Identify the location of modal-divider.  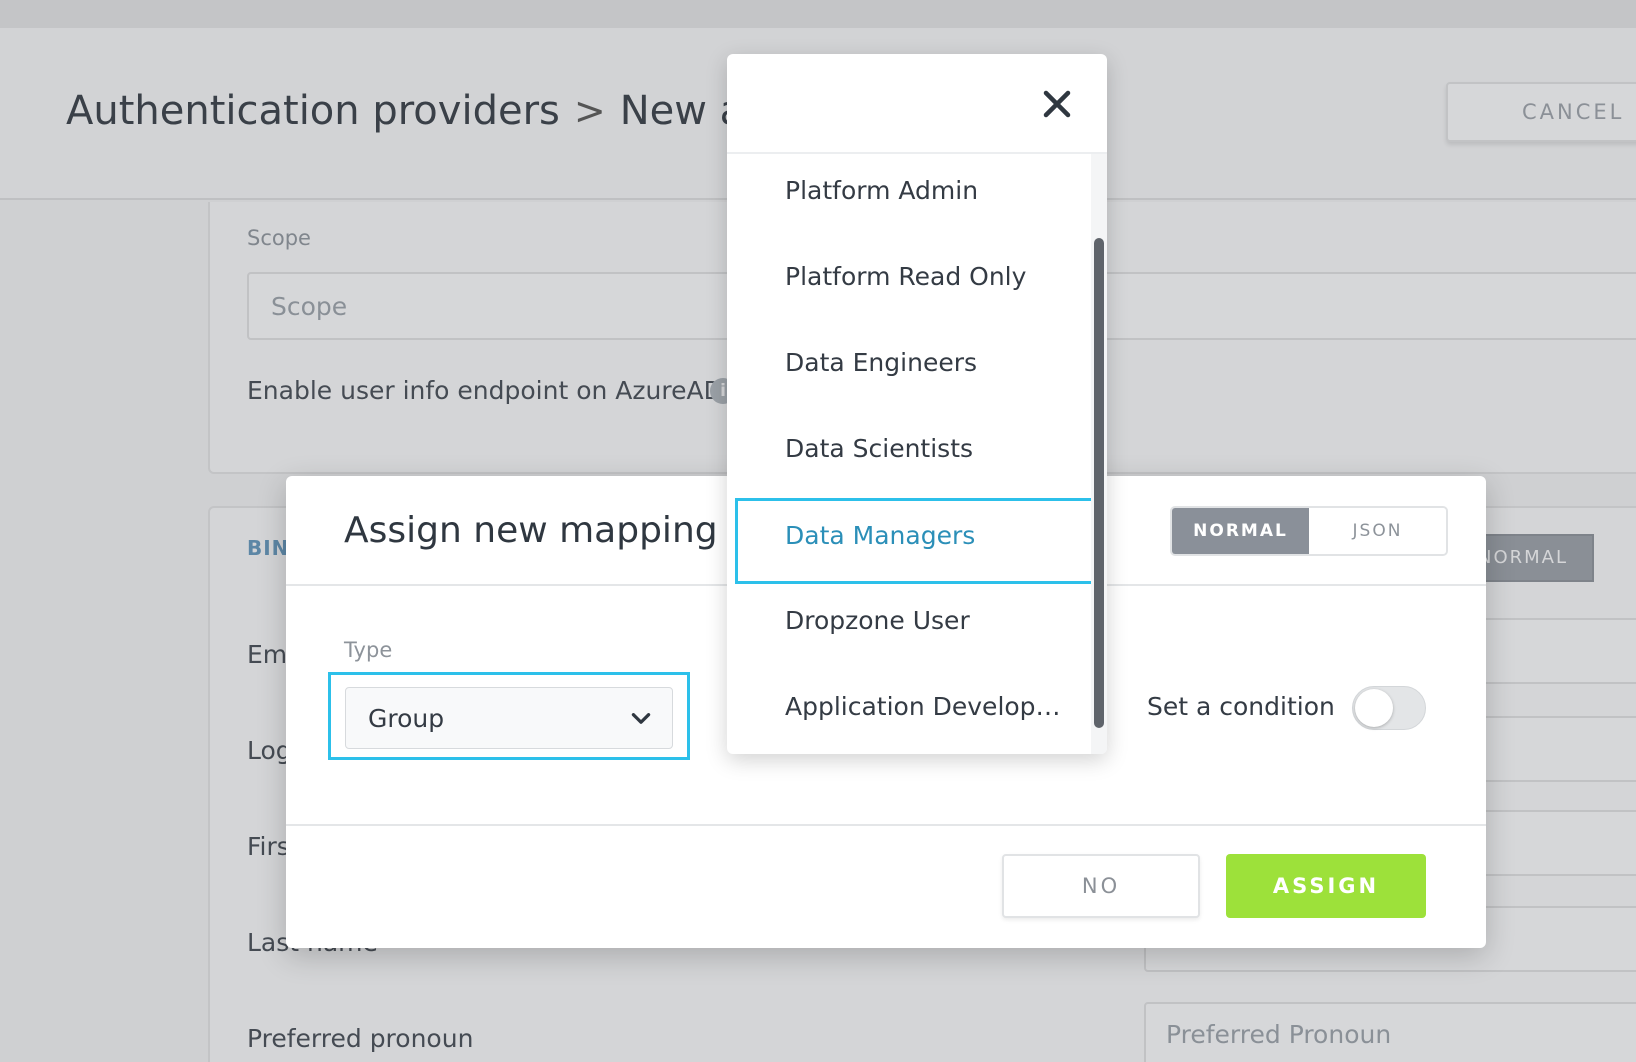
(886, 825).